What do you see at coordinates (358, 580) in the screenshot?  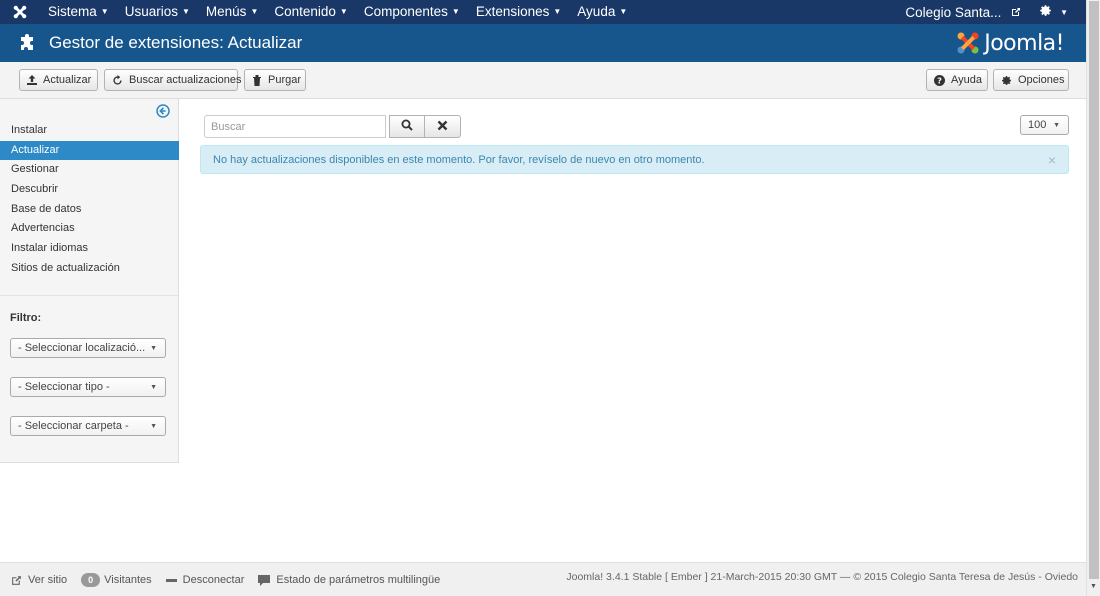 I see `multilang-status-label: Estado de parámetros multilingüe` at bounding box center [358, 580].